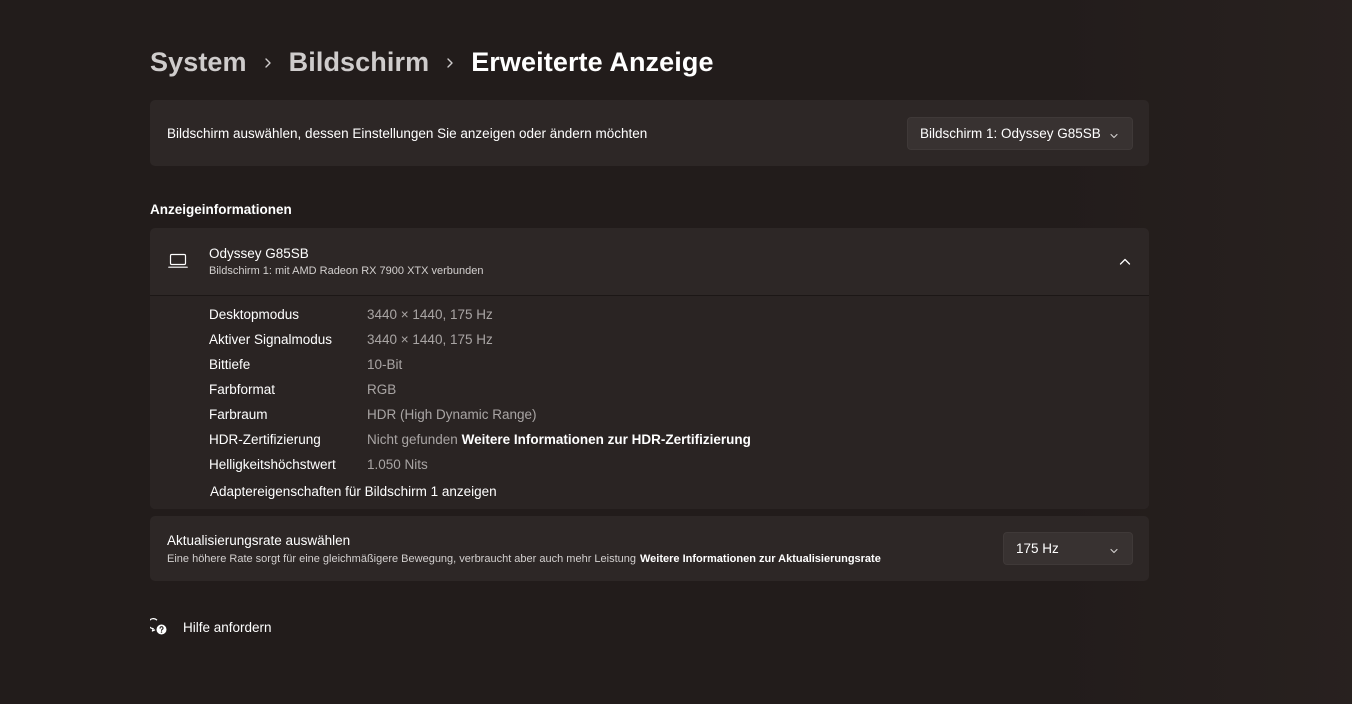 Image resolution: width=1352 pixels, height=704 pixels. I want to click on refresh-rate-dropdown: 175 Hz, so click(1068, 548).